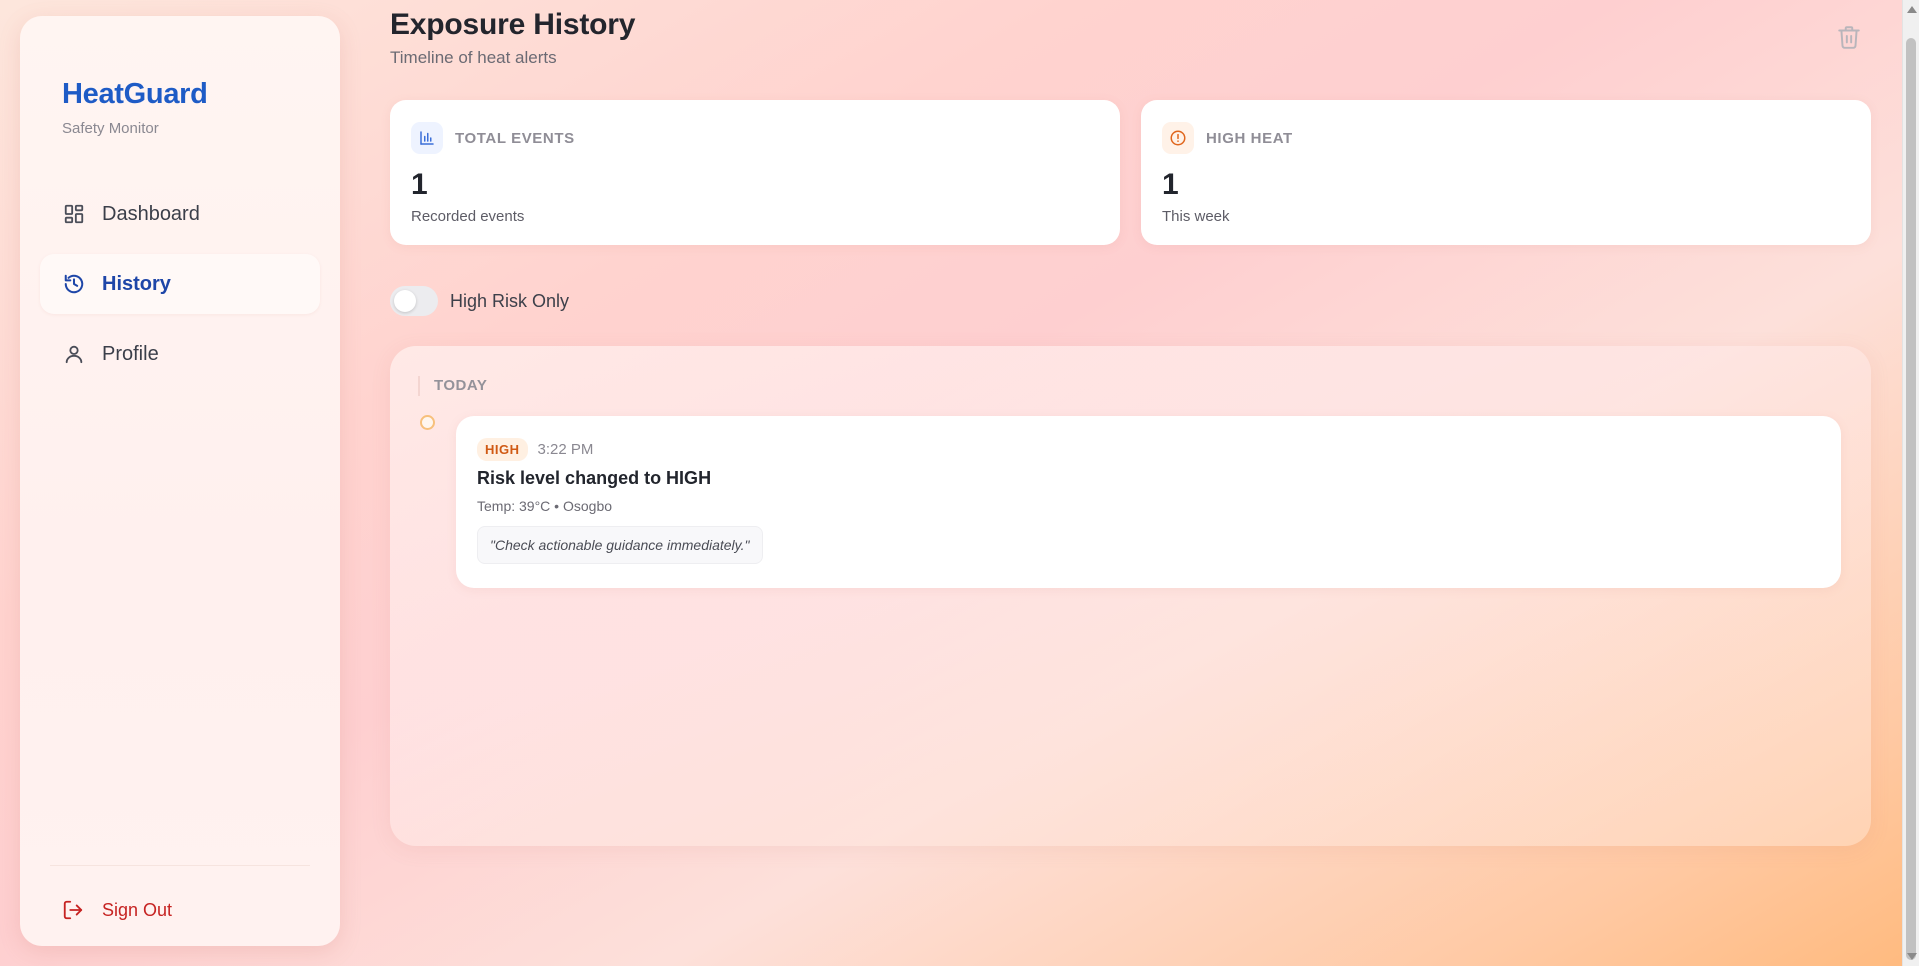  Describe the element at coordinates (135, 94) in the screenshot. I see `brand-name: HeatGuard` at that location.